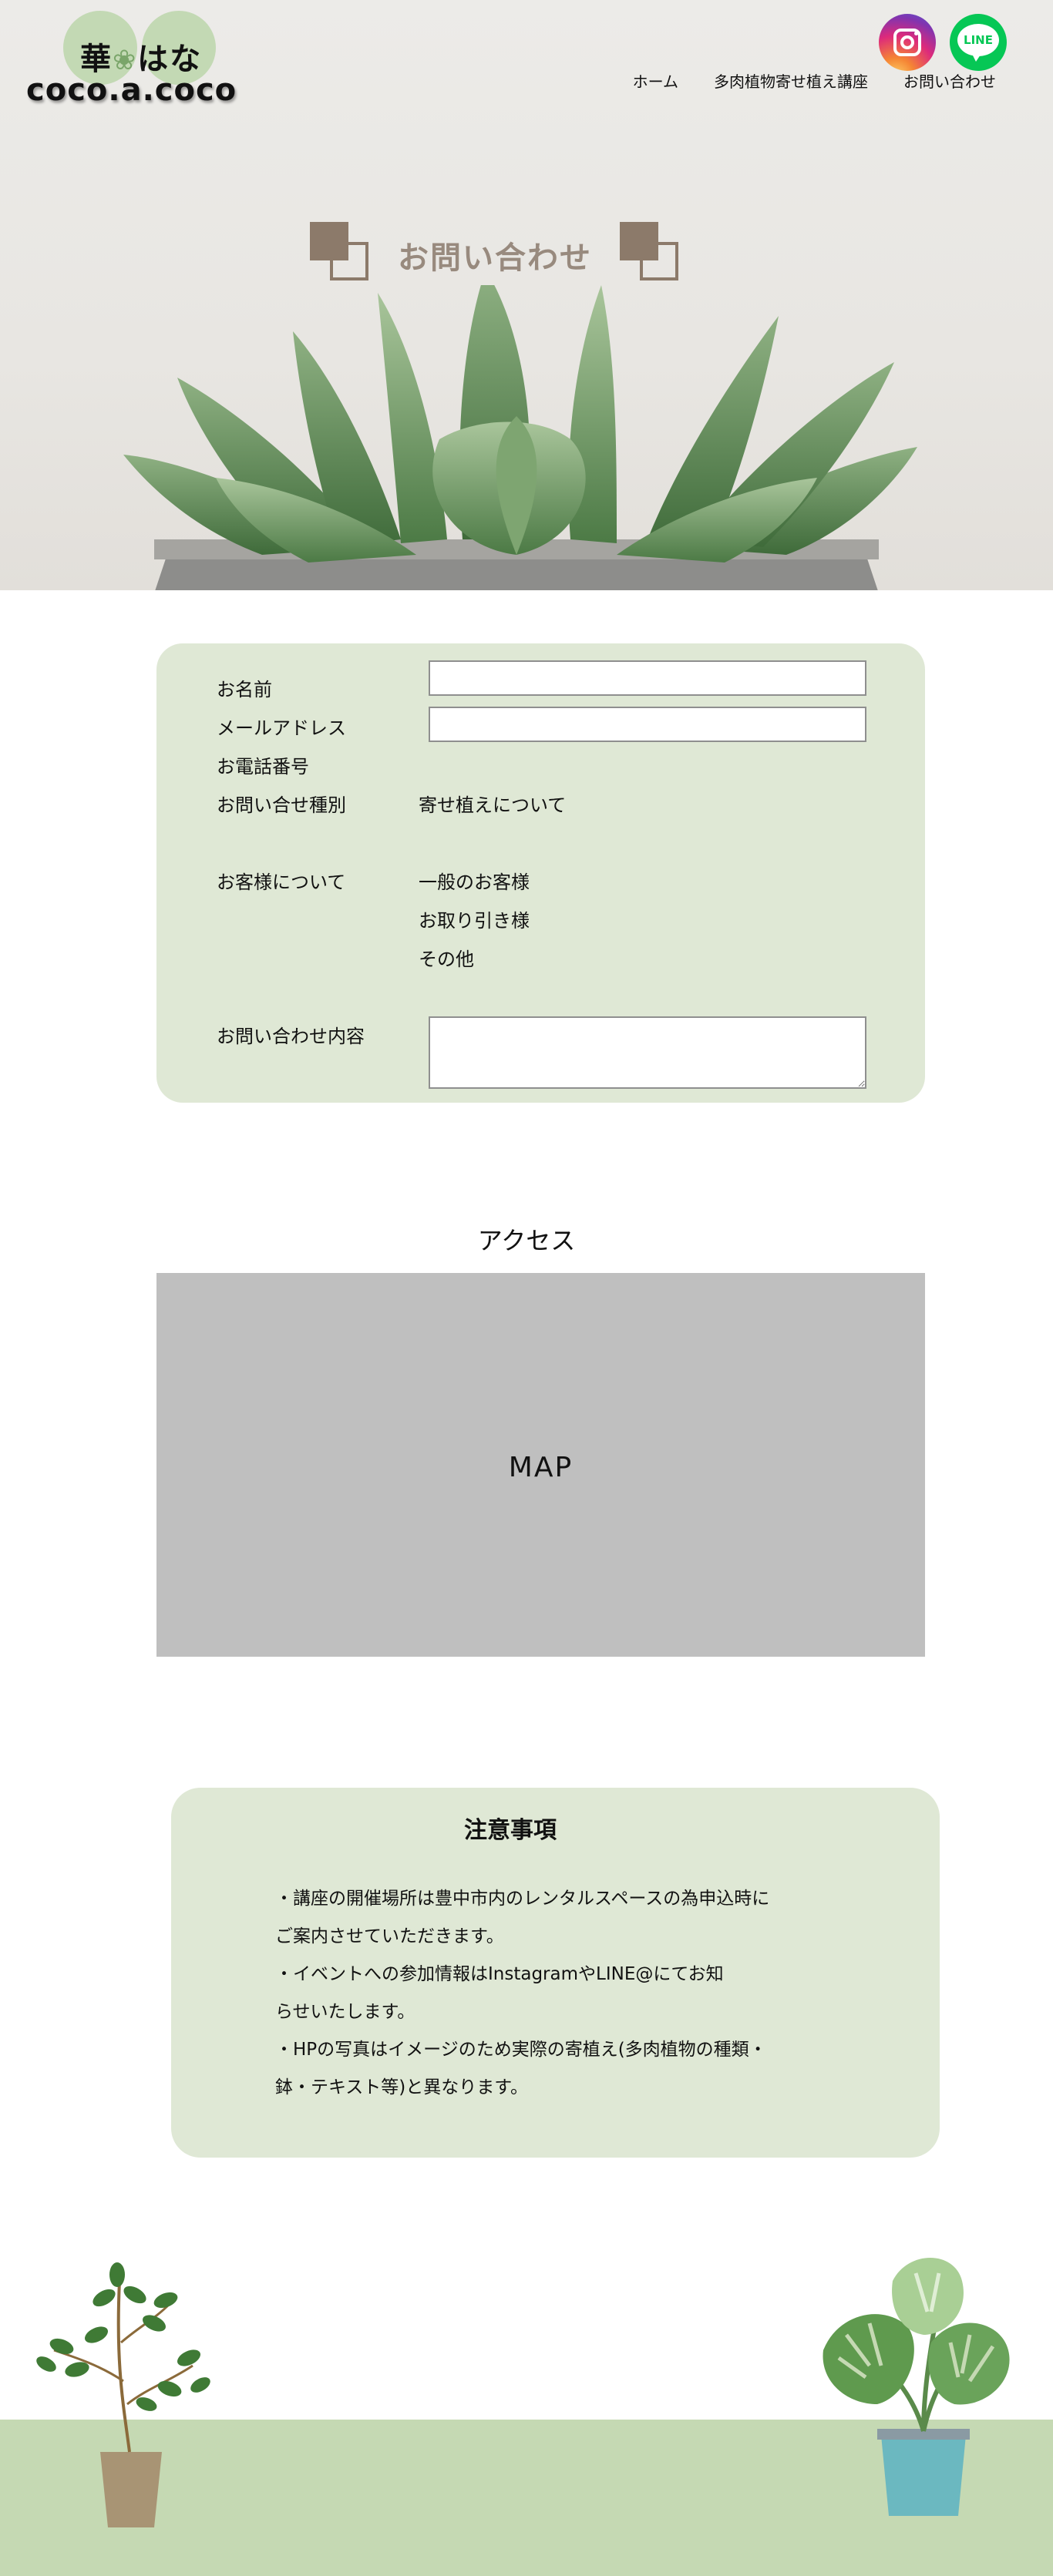  I want to click on map-label: MAP, so click(541, 1467).